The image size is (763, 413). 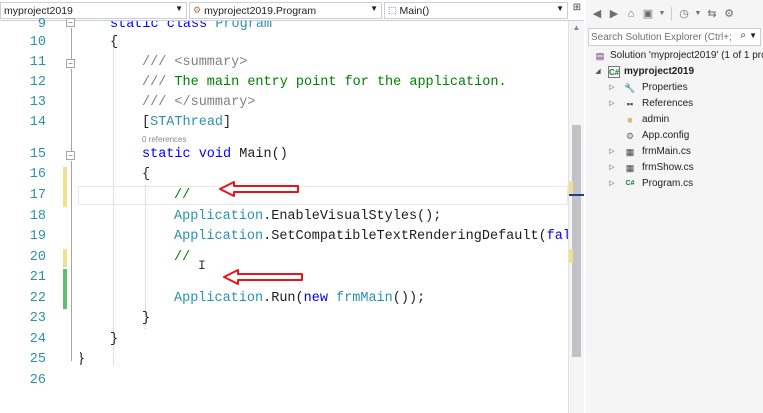 What do you see at coordinates (598, 72) in the screenshot?
I see `expanded-arrow-icon: ◢` at bounding box center [598, 72].